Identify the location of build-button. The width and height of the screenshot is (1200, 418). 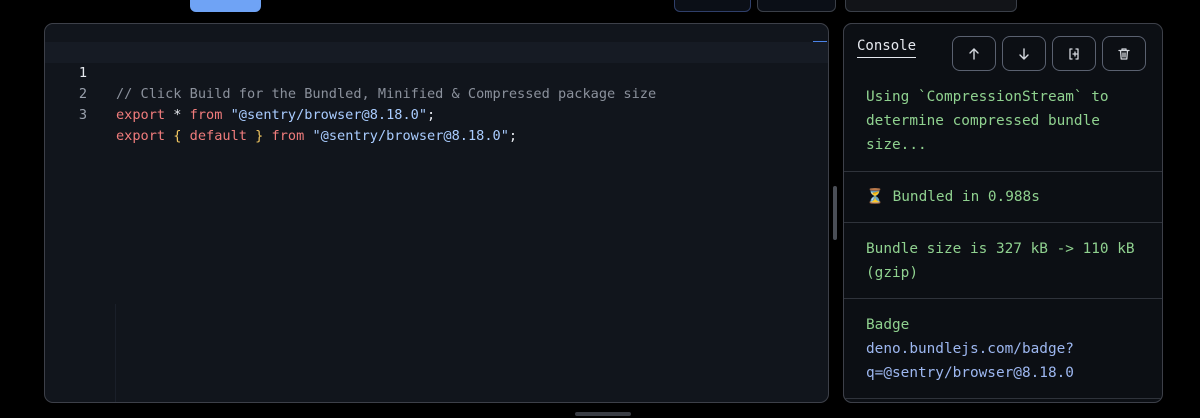
(225, 6).